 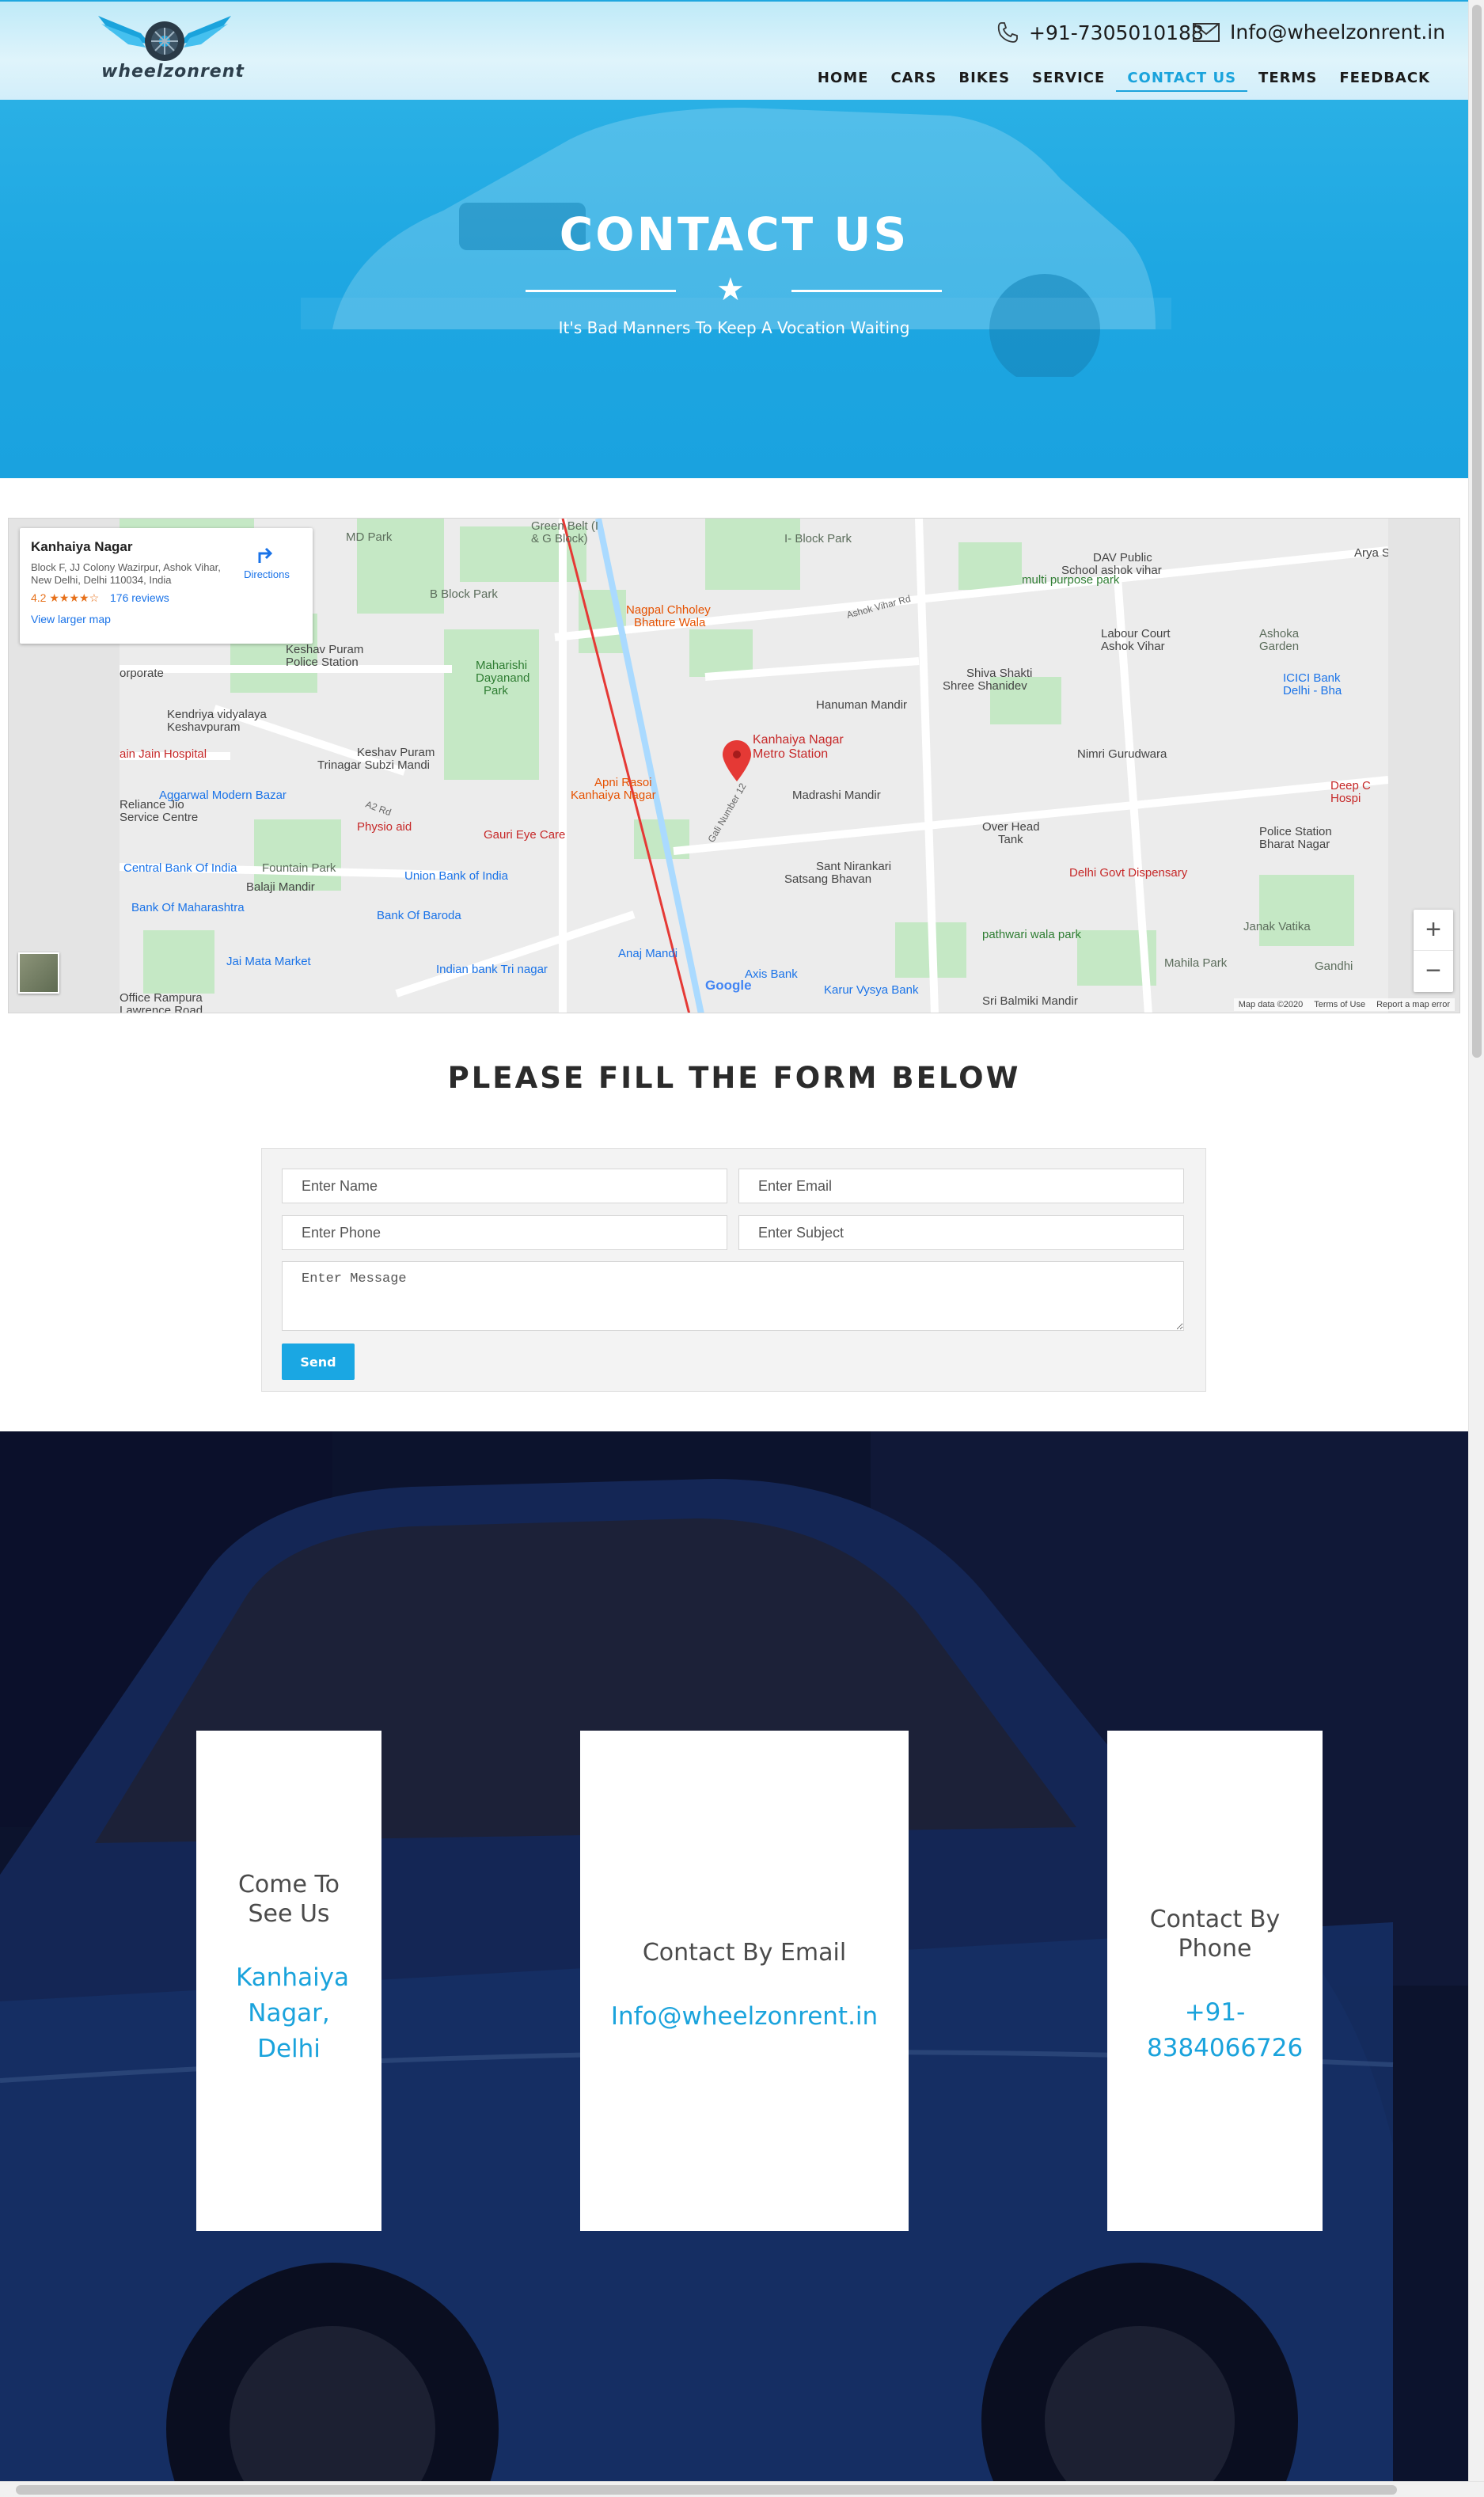 I want to click on contact-card-email: Contact By Email Info@wheelzonrent.in, so click(x=744, y=1981).